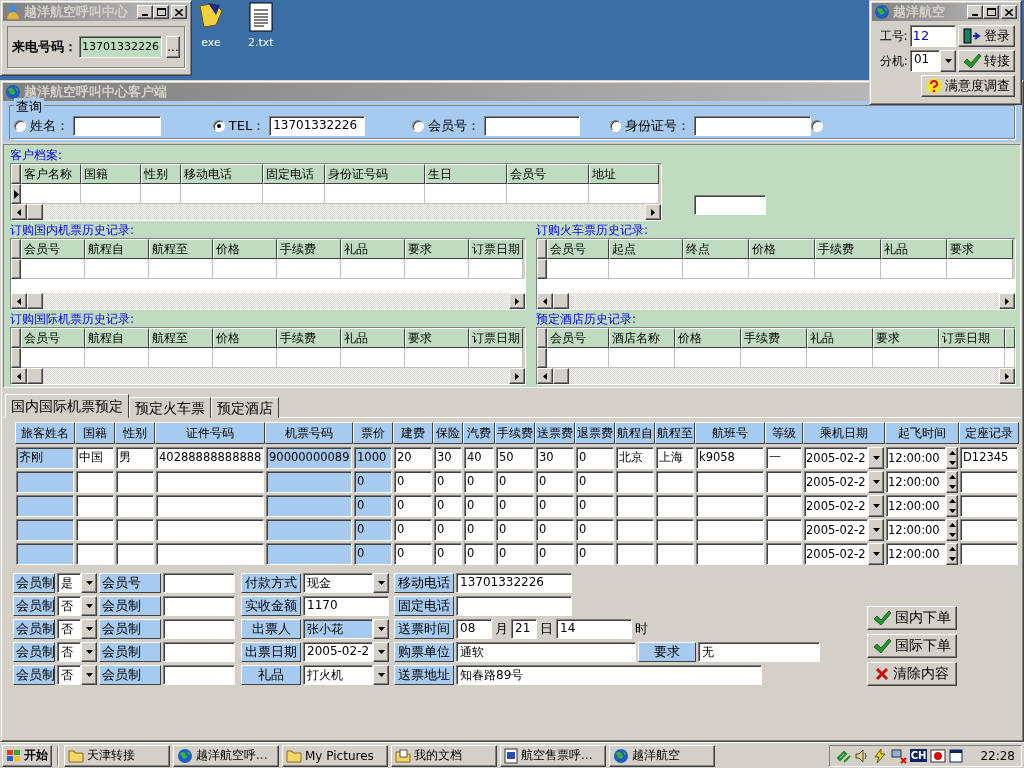 The width and height of the screenshot is (1024, 768). What do you see at coordinates (69, 582) in the screenshot?
I see `member-dropdown: 是` at bounding box center [69, 582].